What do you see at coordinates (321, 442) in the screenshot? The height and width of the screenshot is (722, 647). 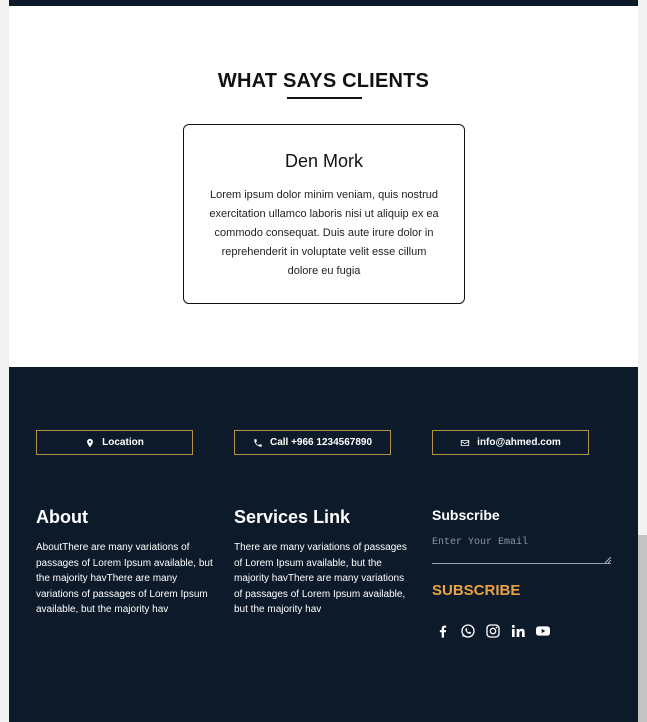 I see `call-label: Call +966 1234567890` at bounding box center [321, 442].